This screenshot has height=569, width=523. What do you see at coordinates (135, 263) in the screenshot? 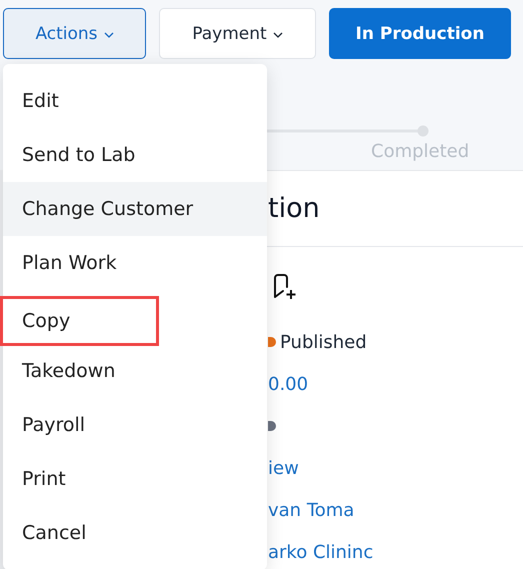
I see `menu-item: Plan Work` at bounding box center [135, 263].